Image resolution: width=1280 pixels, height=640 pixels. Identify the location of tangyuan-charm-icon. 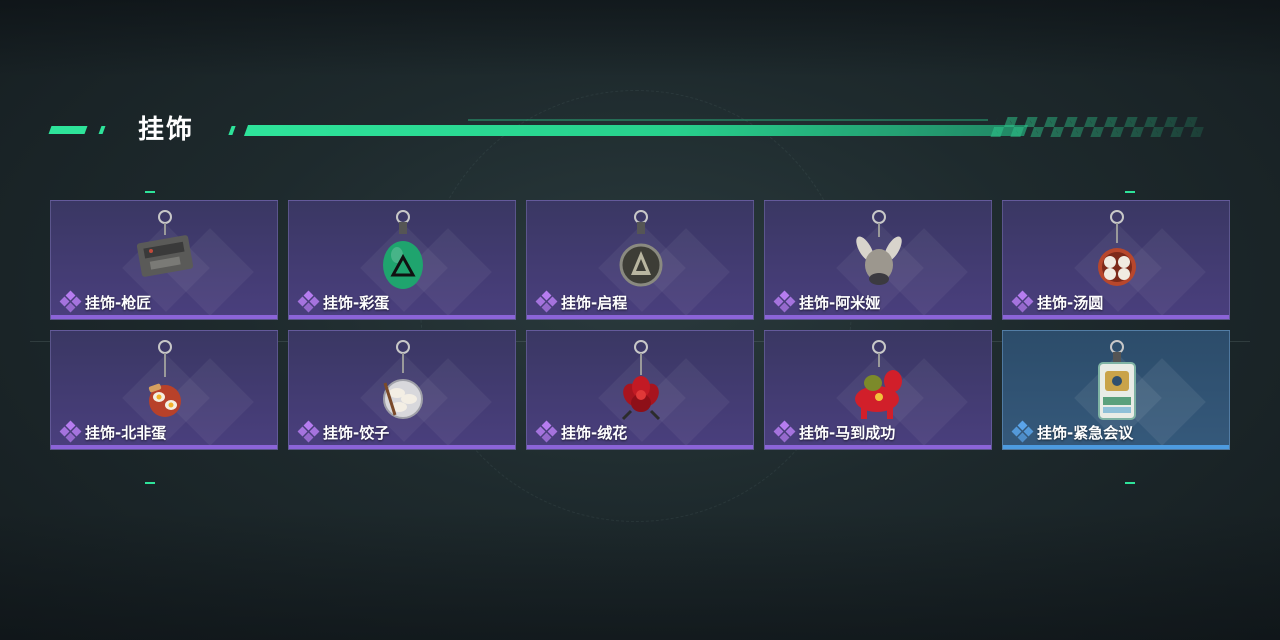
(1117, 248).